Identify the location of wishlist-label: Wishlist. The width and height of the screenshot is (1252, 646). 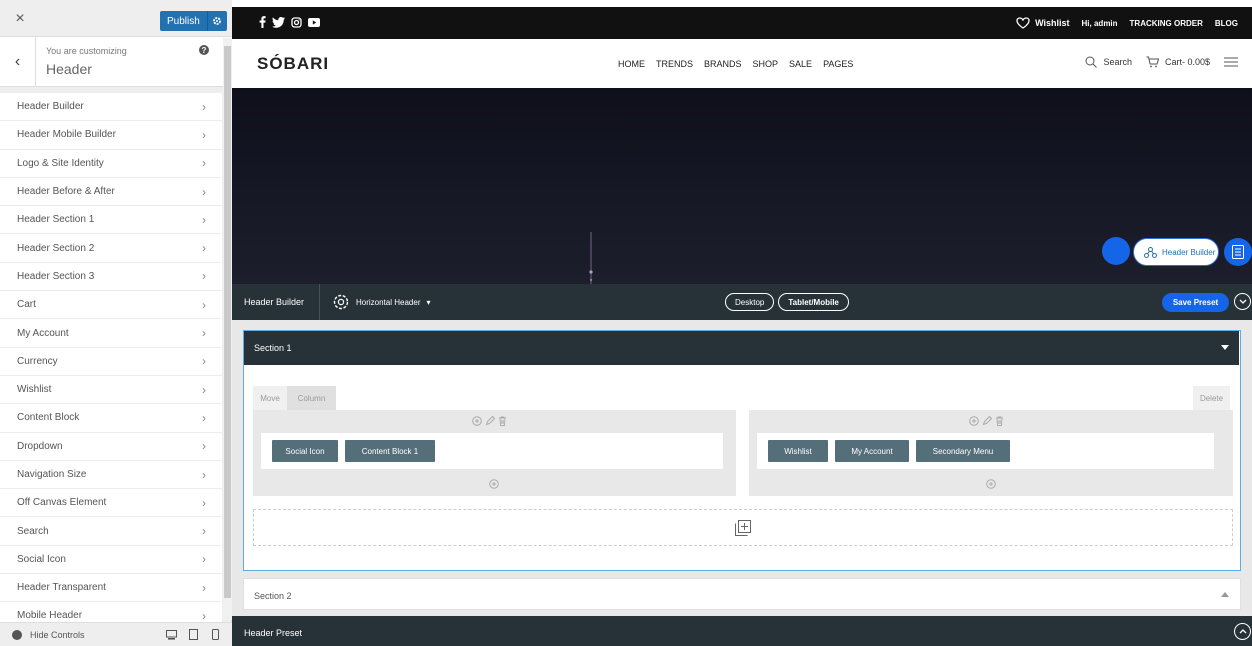
(1052, 23).